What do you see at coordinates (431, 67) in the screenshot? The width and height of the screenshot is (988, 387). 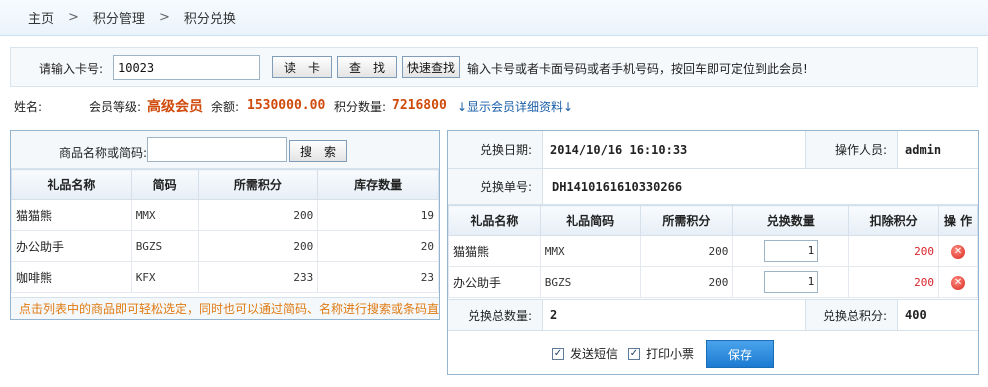 I see `quick-find-button: 快速查找` at bounding box center [431, 67].